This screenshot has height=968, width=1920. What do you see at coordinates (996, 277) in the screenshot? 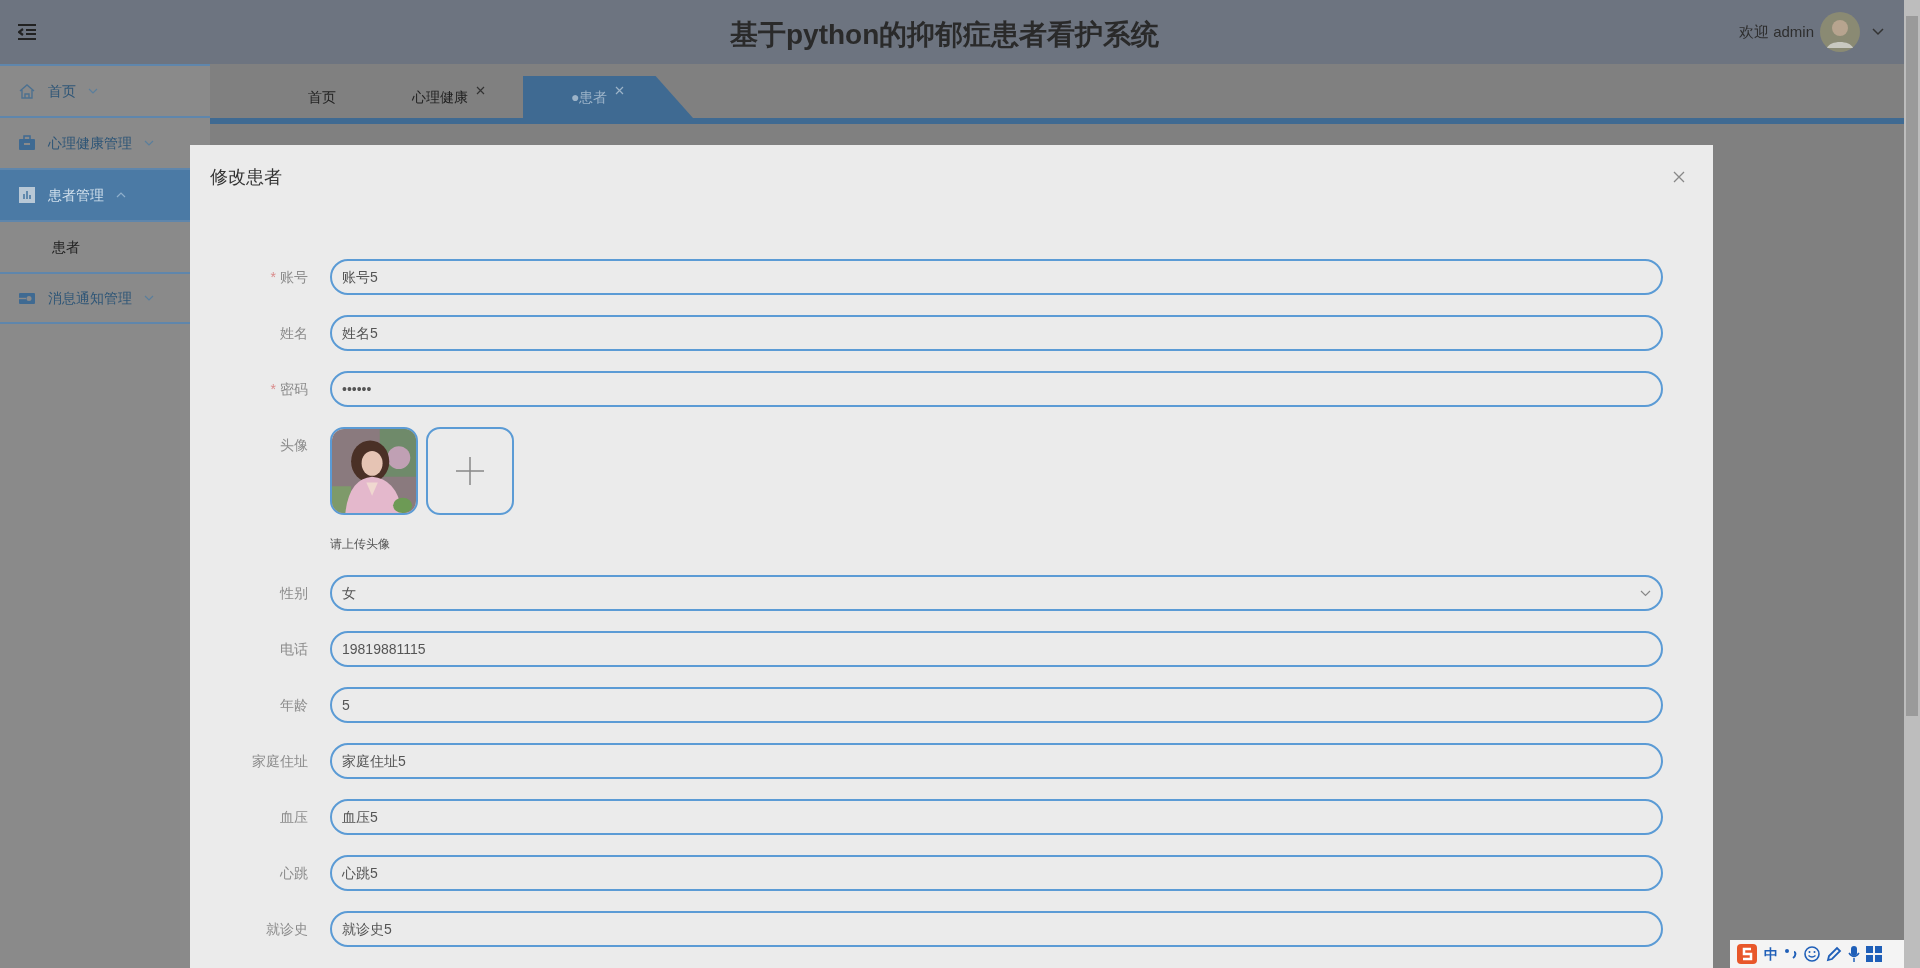
I see `input-field: 账号5` at bounding box center [996, 277].